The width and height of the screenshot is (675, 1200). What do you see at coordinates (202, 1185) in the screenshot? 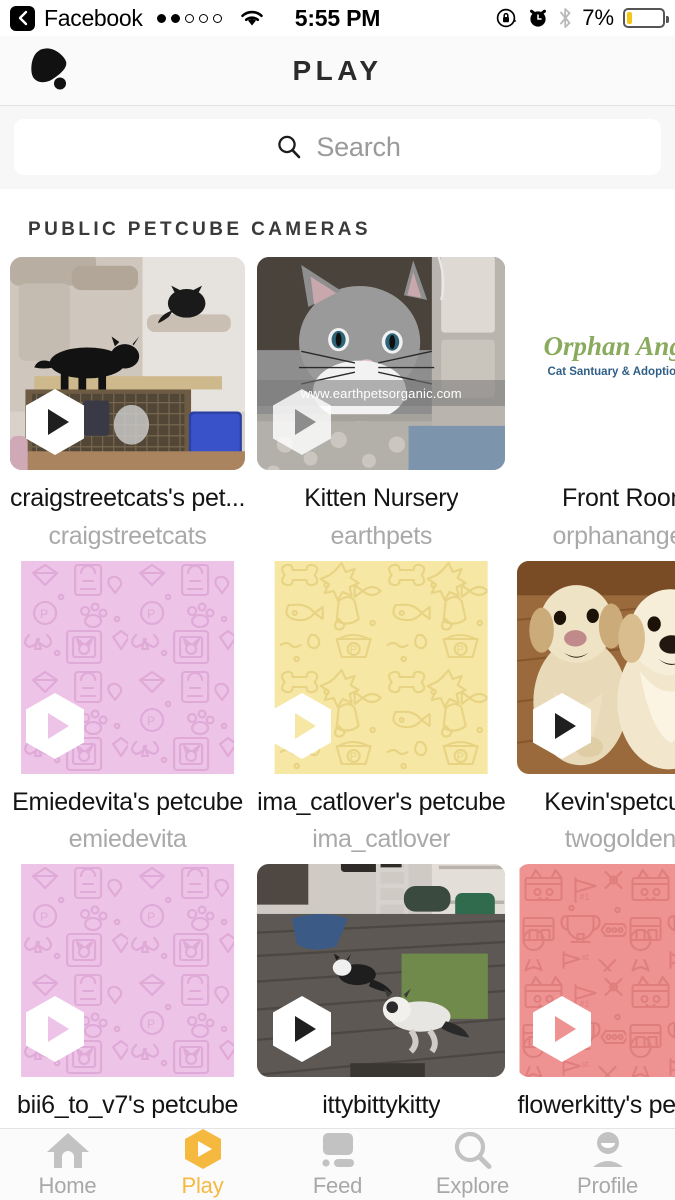
I see `tab-label-play: Play` at bounding box center [202, 1185].